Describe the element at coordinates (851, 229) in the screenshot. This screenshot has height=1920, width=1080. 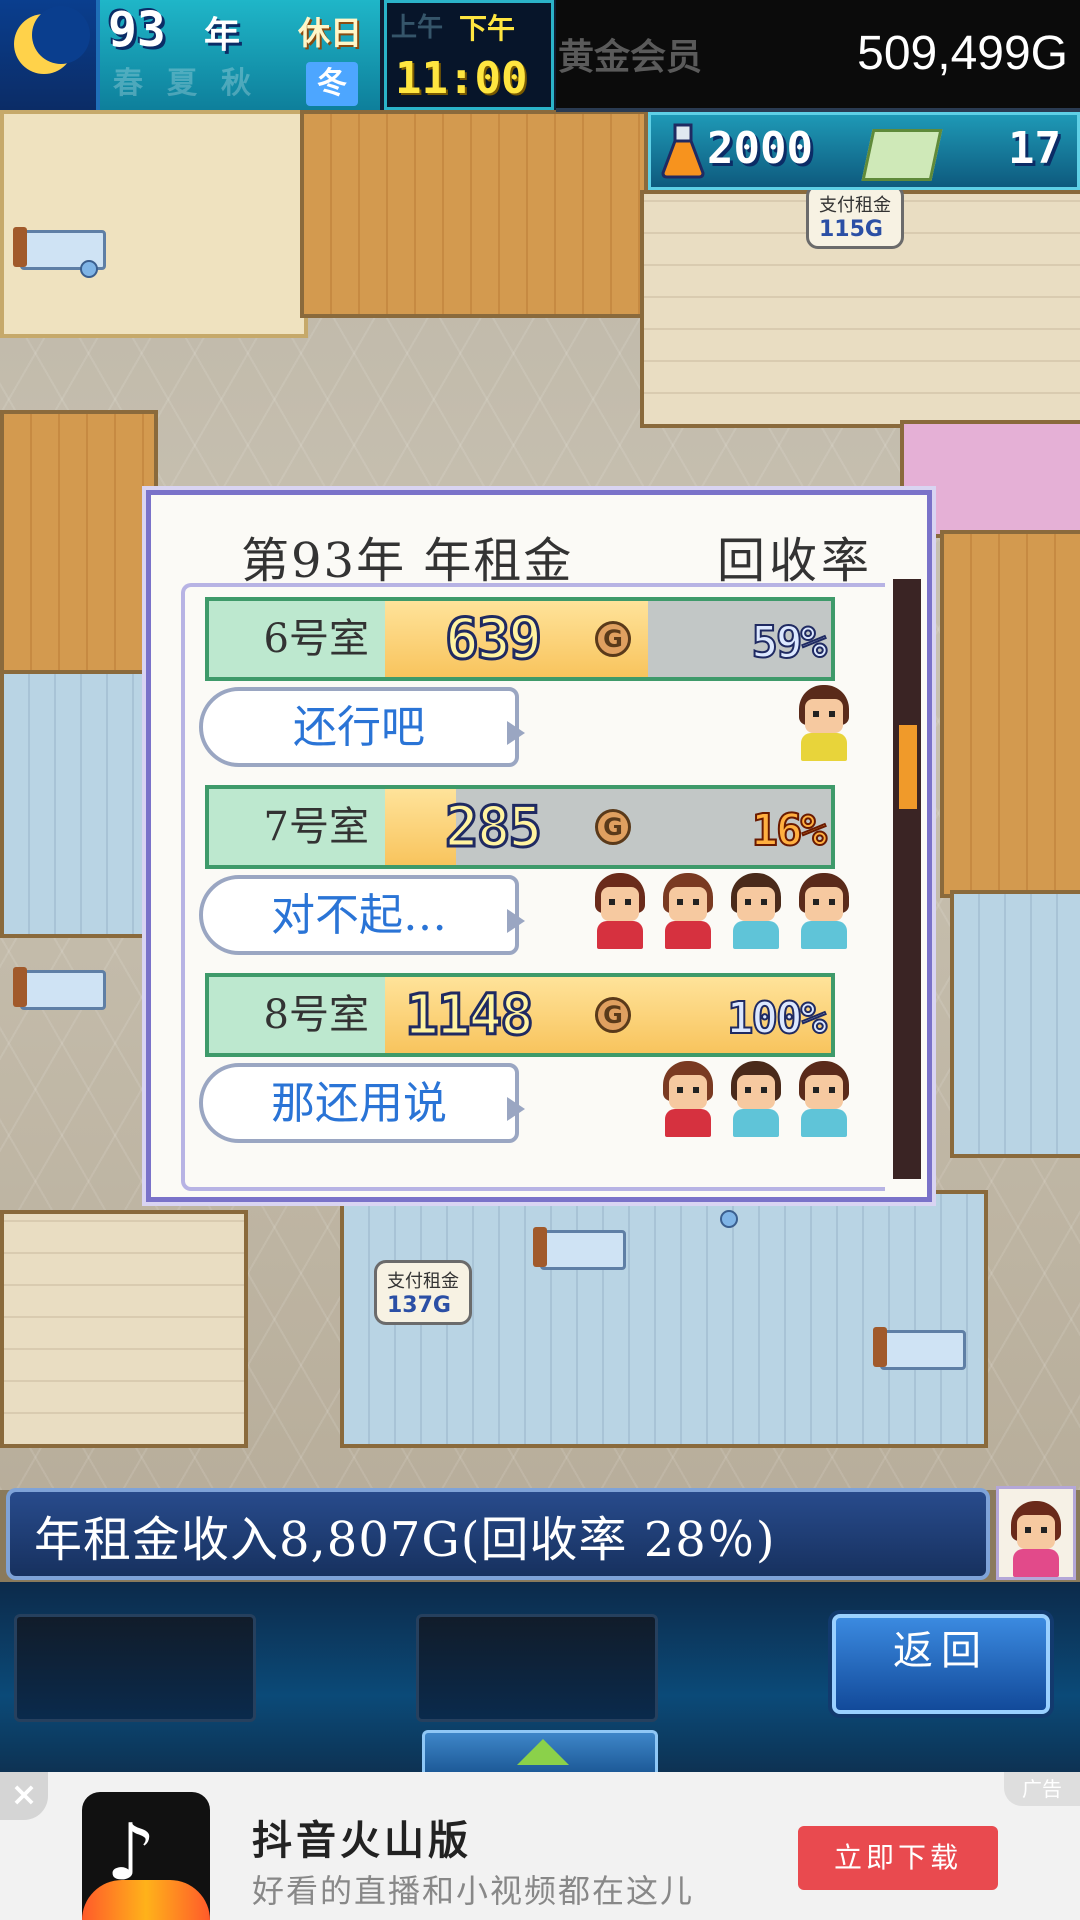
I see `rent-bubble-amount: 115G` at that location.